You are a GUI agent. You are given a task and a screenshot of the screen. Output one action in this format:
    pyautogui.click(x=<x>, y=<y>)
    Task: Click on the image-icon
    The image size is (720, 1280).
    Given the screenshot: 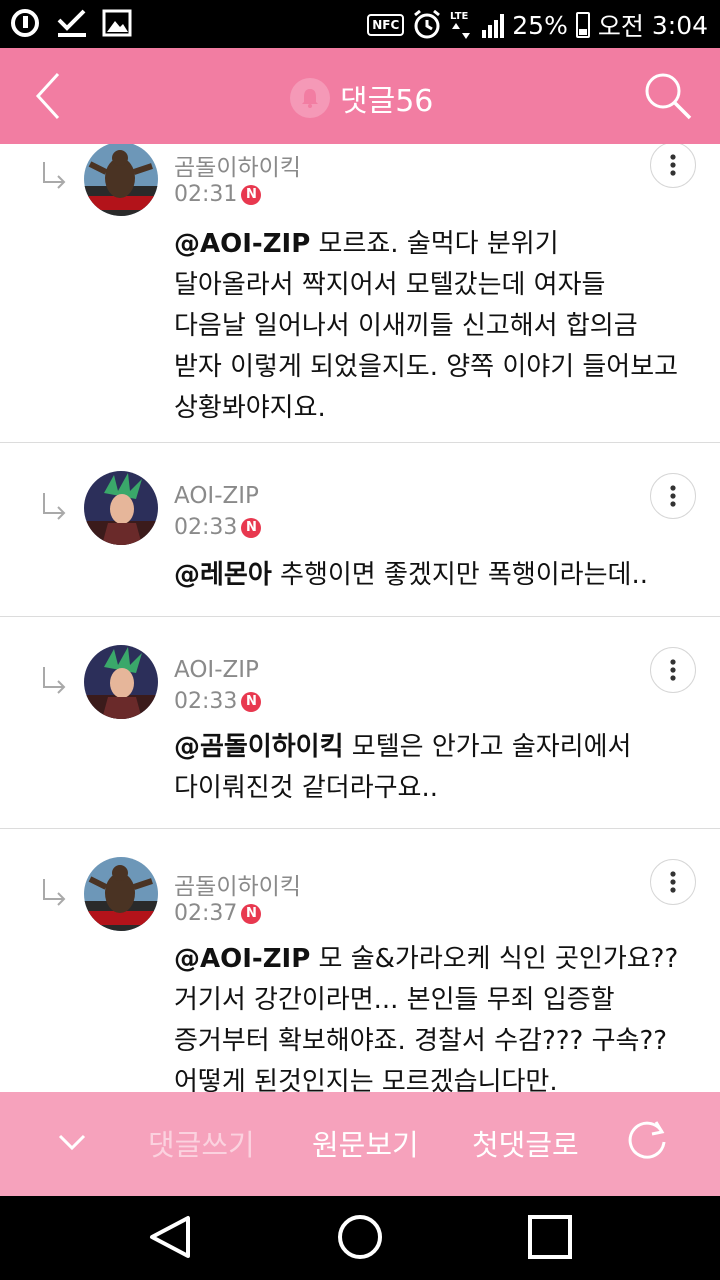 What is the action you would take?
    pyautogui.click(x=117, y=23)
    